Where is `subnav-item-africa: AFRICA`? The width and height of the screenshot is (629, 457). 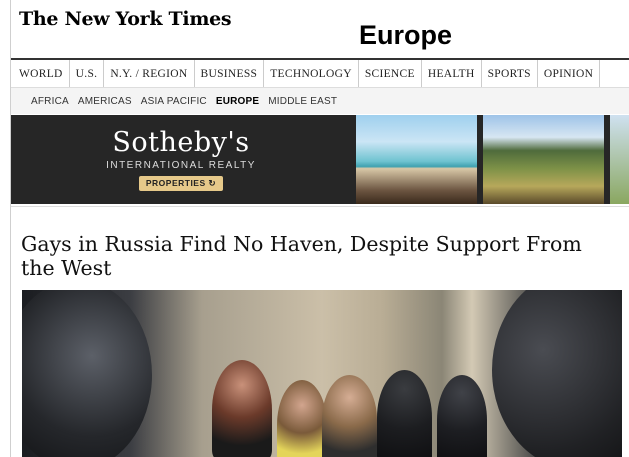
subnav-item-africa: AFRICA is located at coordinates (50, 101).